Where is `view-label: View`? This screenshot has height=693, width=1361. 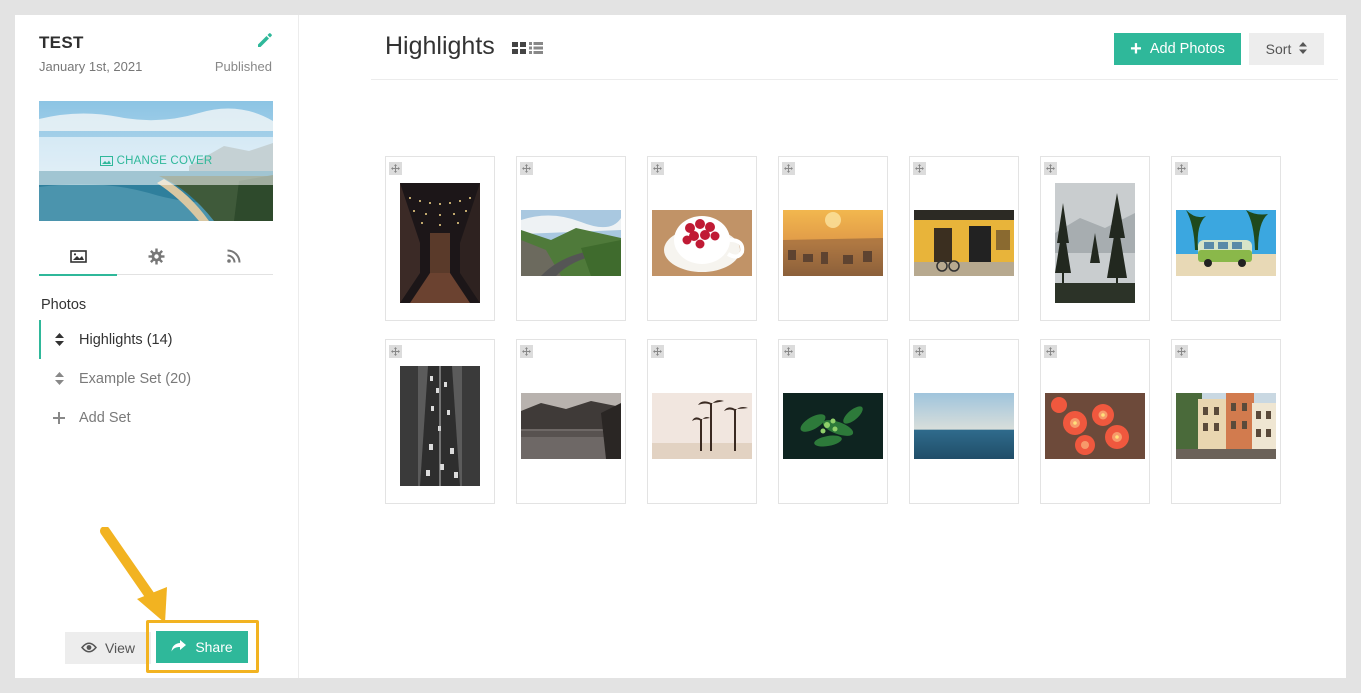
view-label: View is located at coordinates (120, 648).